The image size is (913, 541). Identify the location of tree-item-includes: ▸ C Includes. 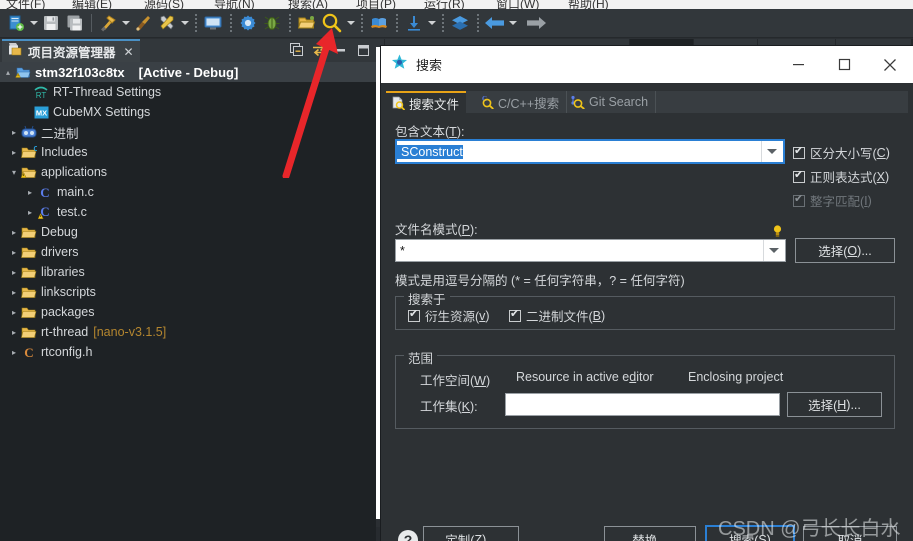
(188, 152).